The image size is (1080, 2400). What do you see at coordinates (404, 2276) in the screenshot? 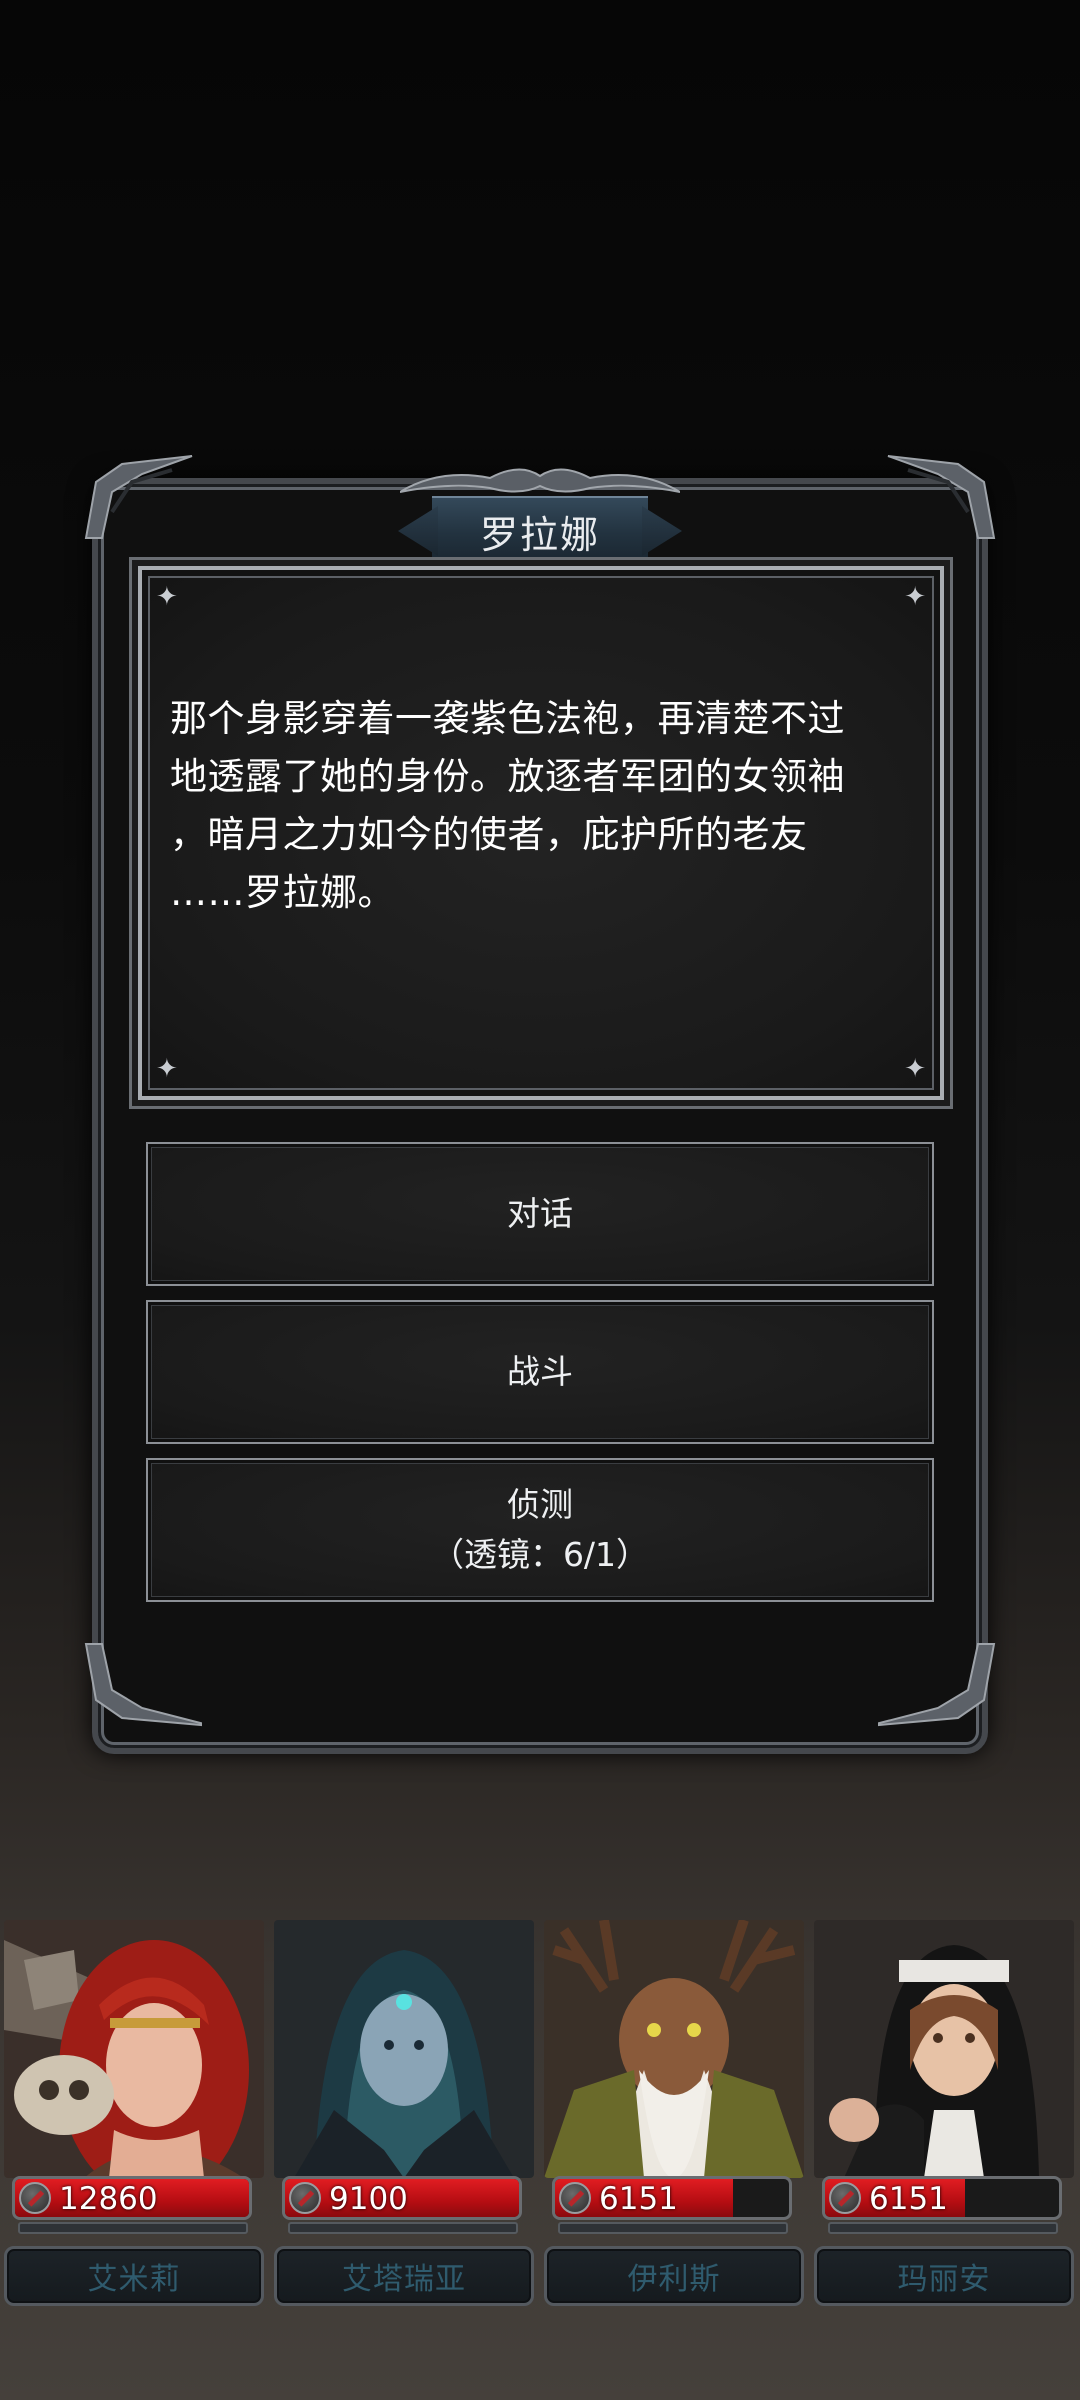
I see `hero-name: 艾塔瑞亚` at bounding box center [404, 2276].